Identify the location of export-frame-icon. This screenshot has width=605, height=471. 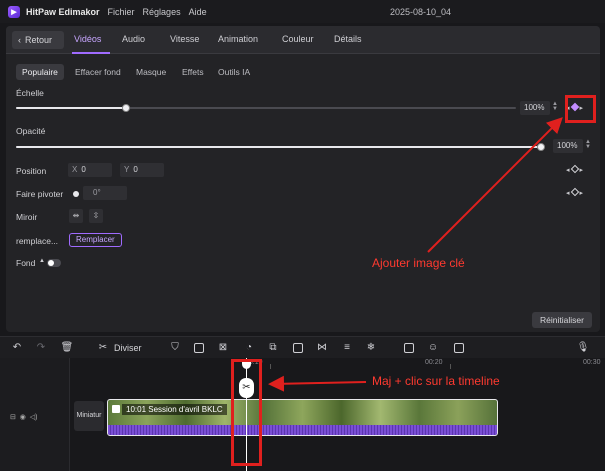
(459, 348).